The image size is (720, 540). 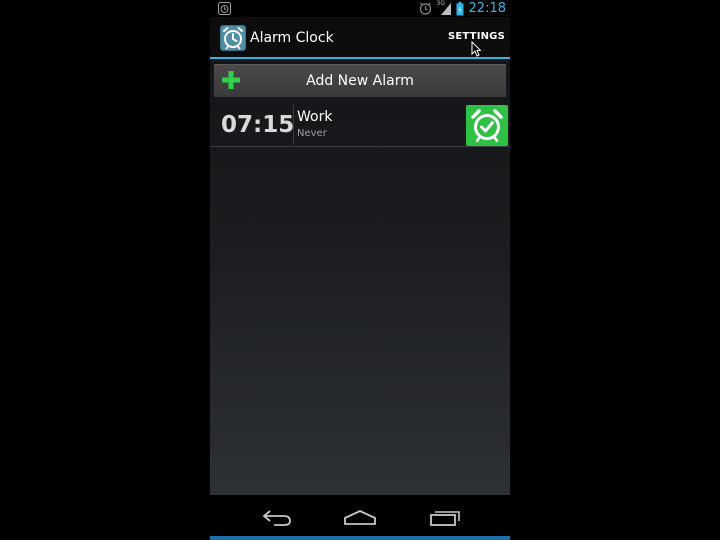 I want to click on alarm-repeat: Never, so click(x=312, y=133).